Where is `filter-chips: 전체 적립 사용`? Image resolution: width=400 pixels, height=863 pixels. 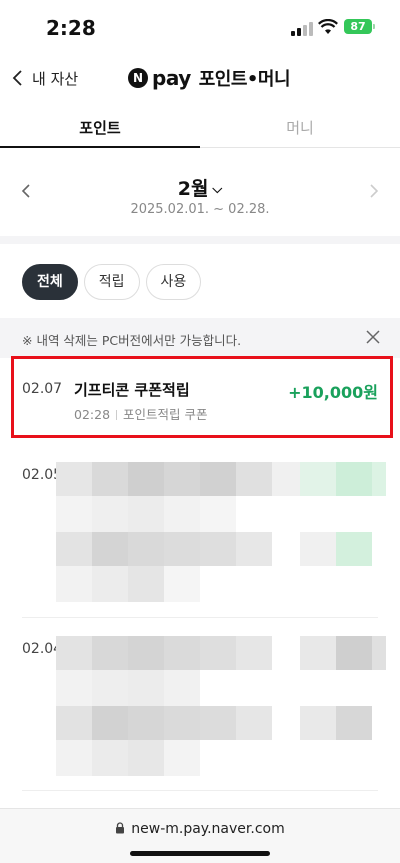 filter-chips: 전체 적립 사용 is located at coordinates (112, 282).